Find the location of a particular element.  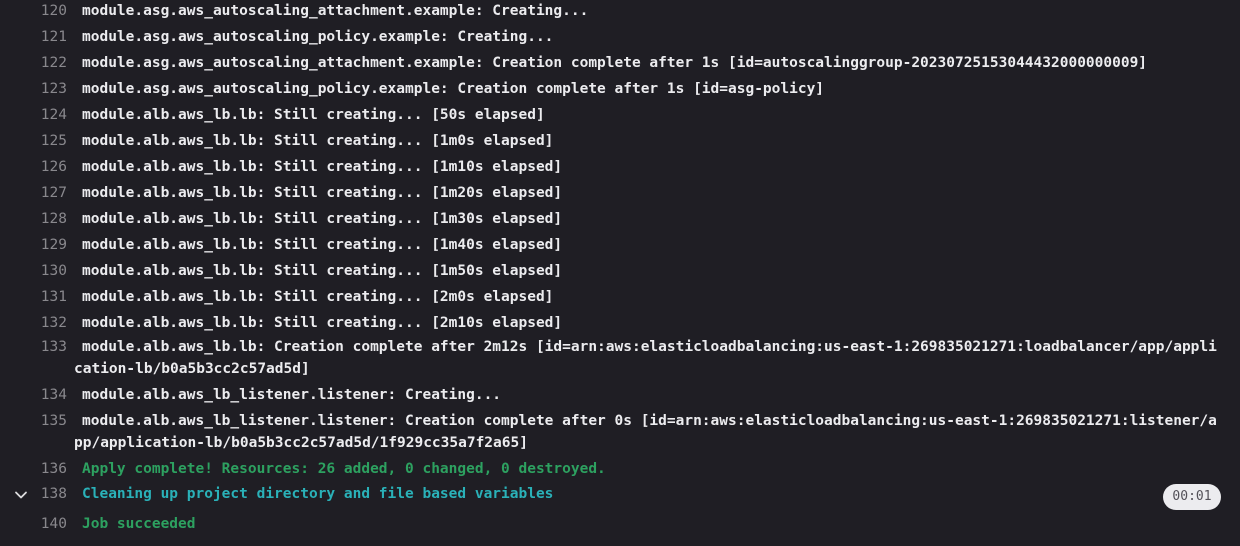

line-number: 140 is located at coordinates (33, 524).